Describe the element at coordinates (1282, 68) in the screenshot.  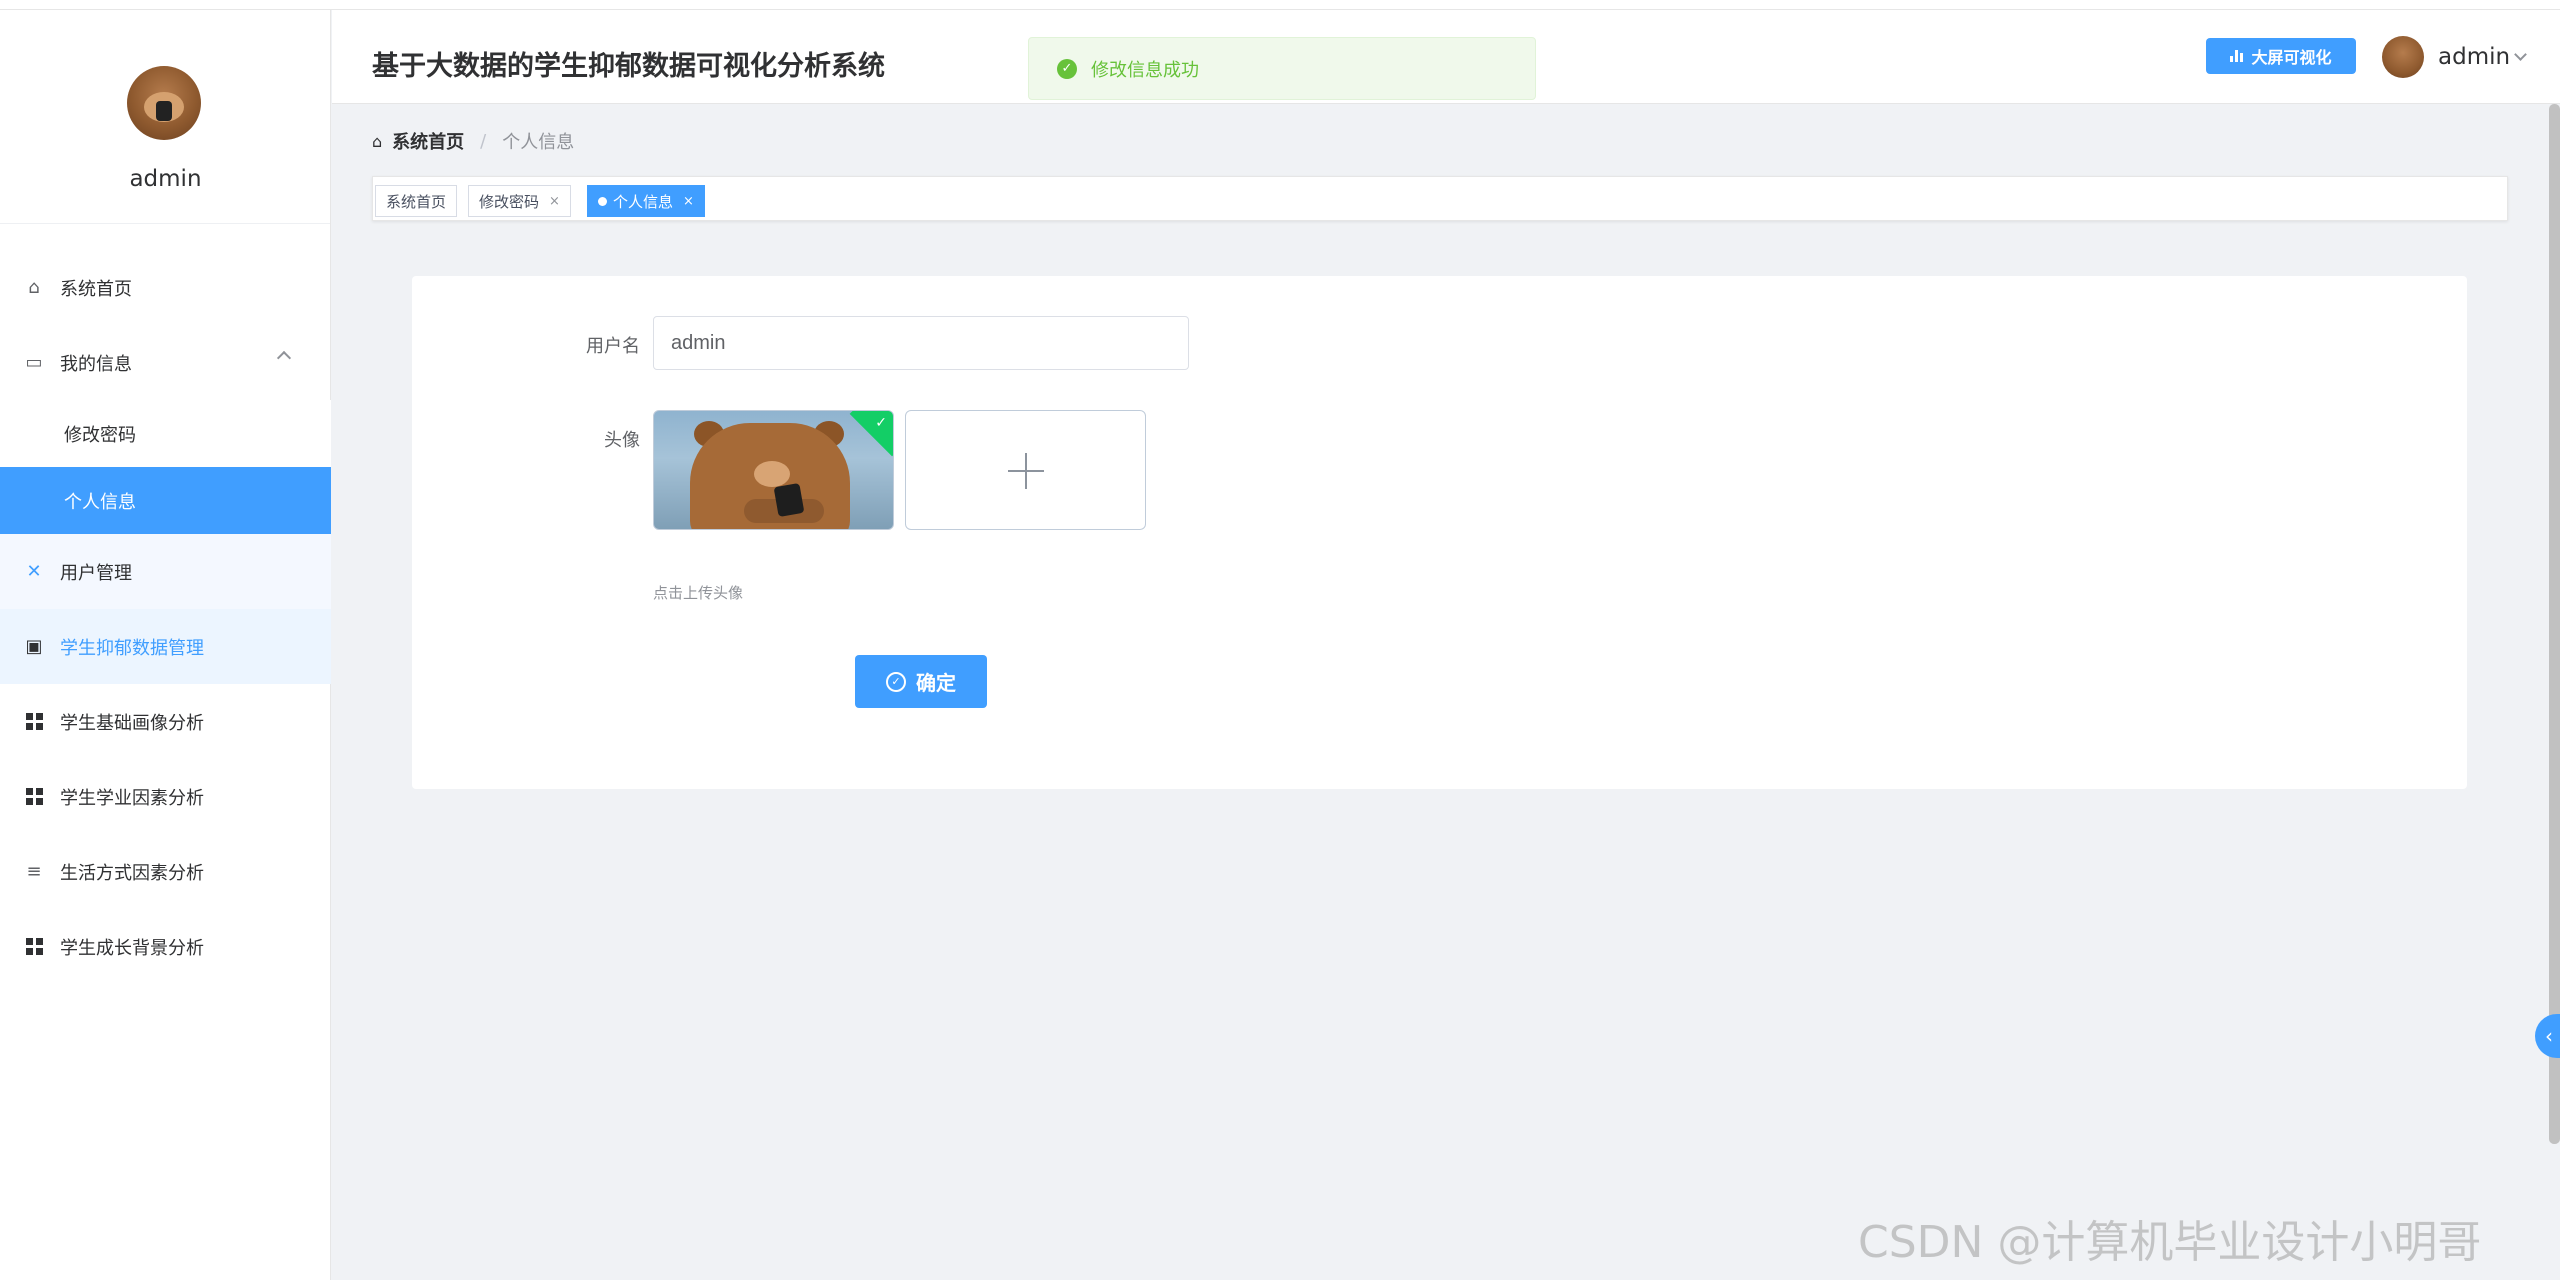
I see `success-toast: ✓ 修改信息成功` at that location.